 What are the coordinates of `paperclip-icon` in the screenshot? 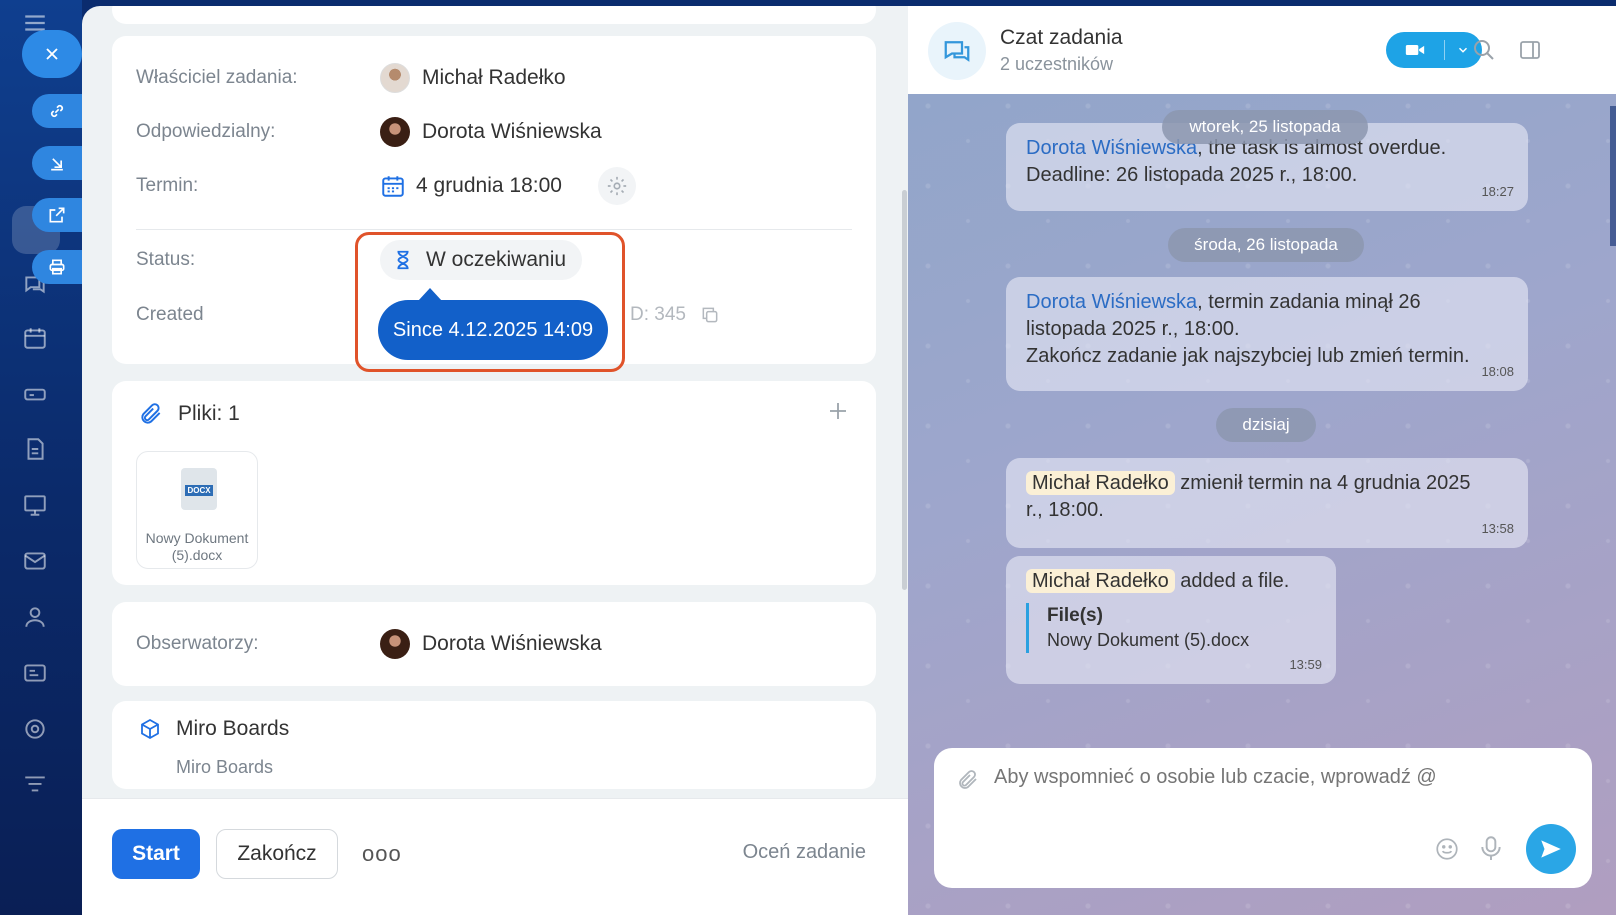 It's located at (151, 413).